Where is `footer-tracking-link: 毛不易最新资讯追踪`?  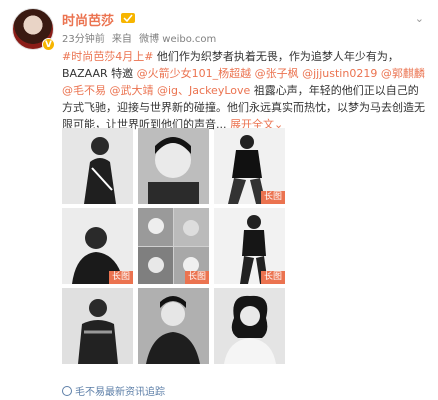 footer-tracking-link: 毛不易最新资讯追踪 is located at coordinates (113, 390).